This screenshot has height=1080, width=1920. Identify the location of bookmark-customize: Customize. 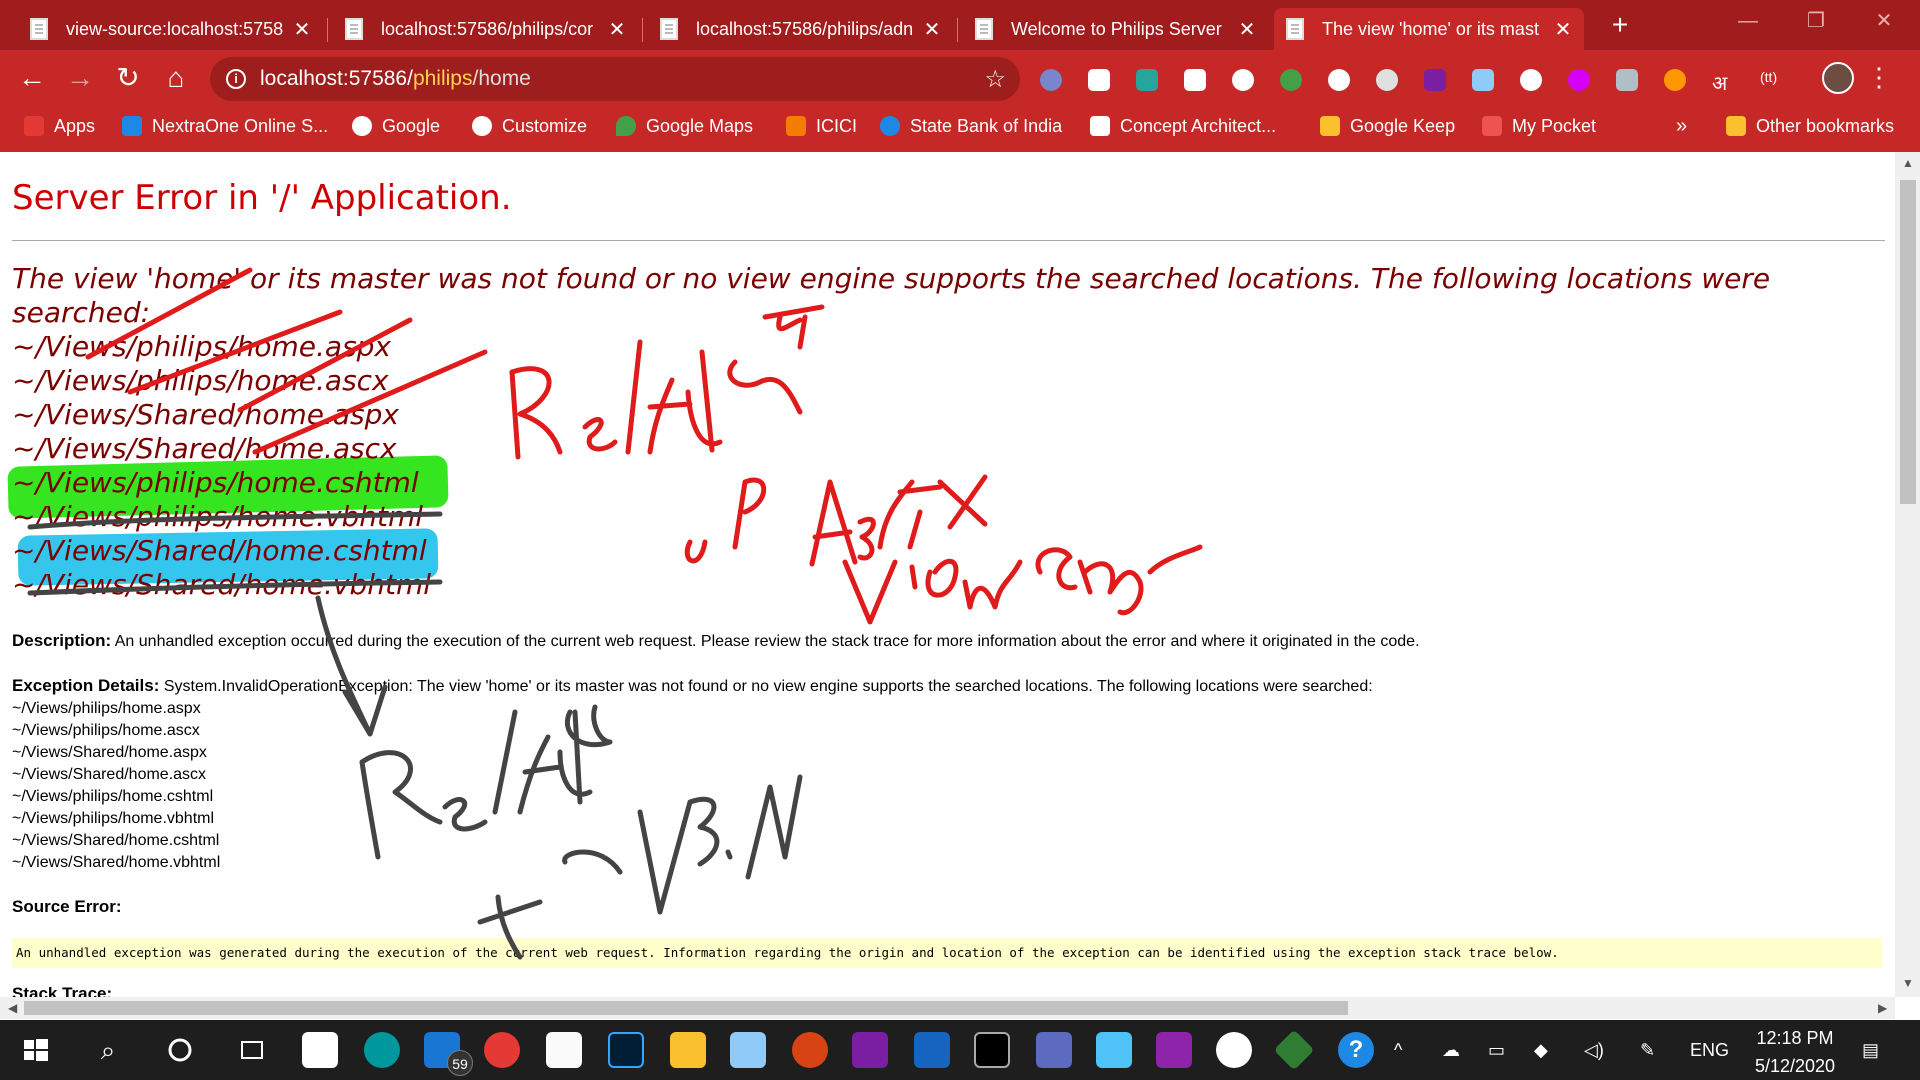
(529, 126).